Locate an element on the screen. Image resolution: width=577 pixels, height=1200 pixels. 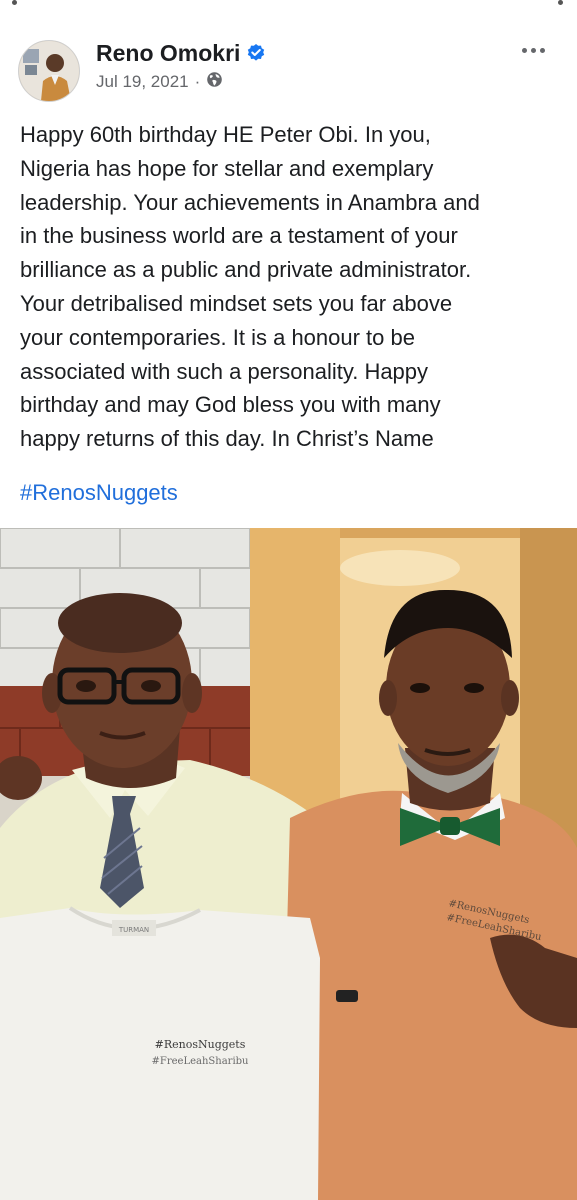
verified-badge-icon is located at coordinates (256, 53).